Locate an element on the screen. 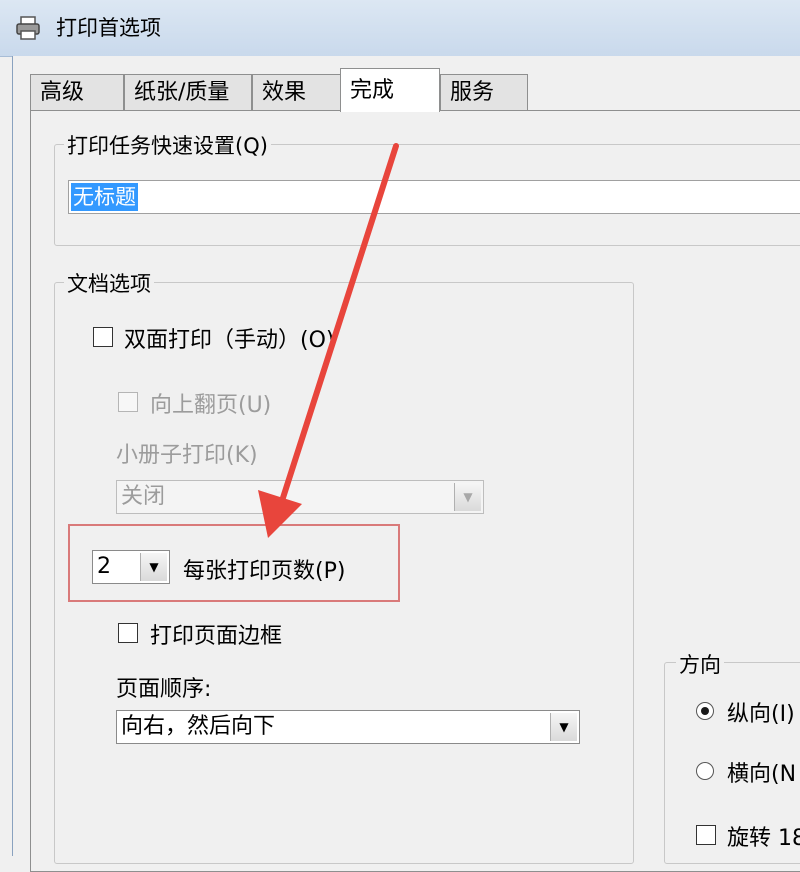 This screenshot has width=800, height=872. page-order-select: 向右，然后向下 ▼ is located at coordinates (348, 727).